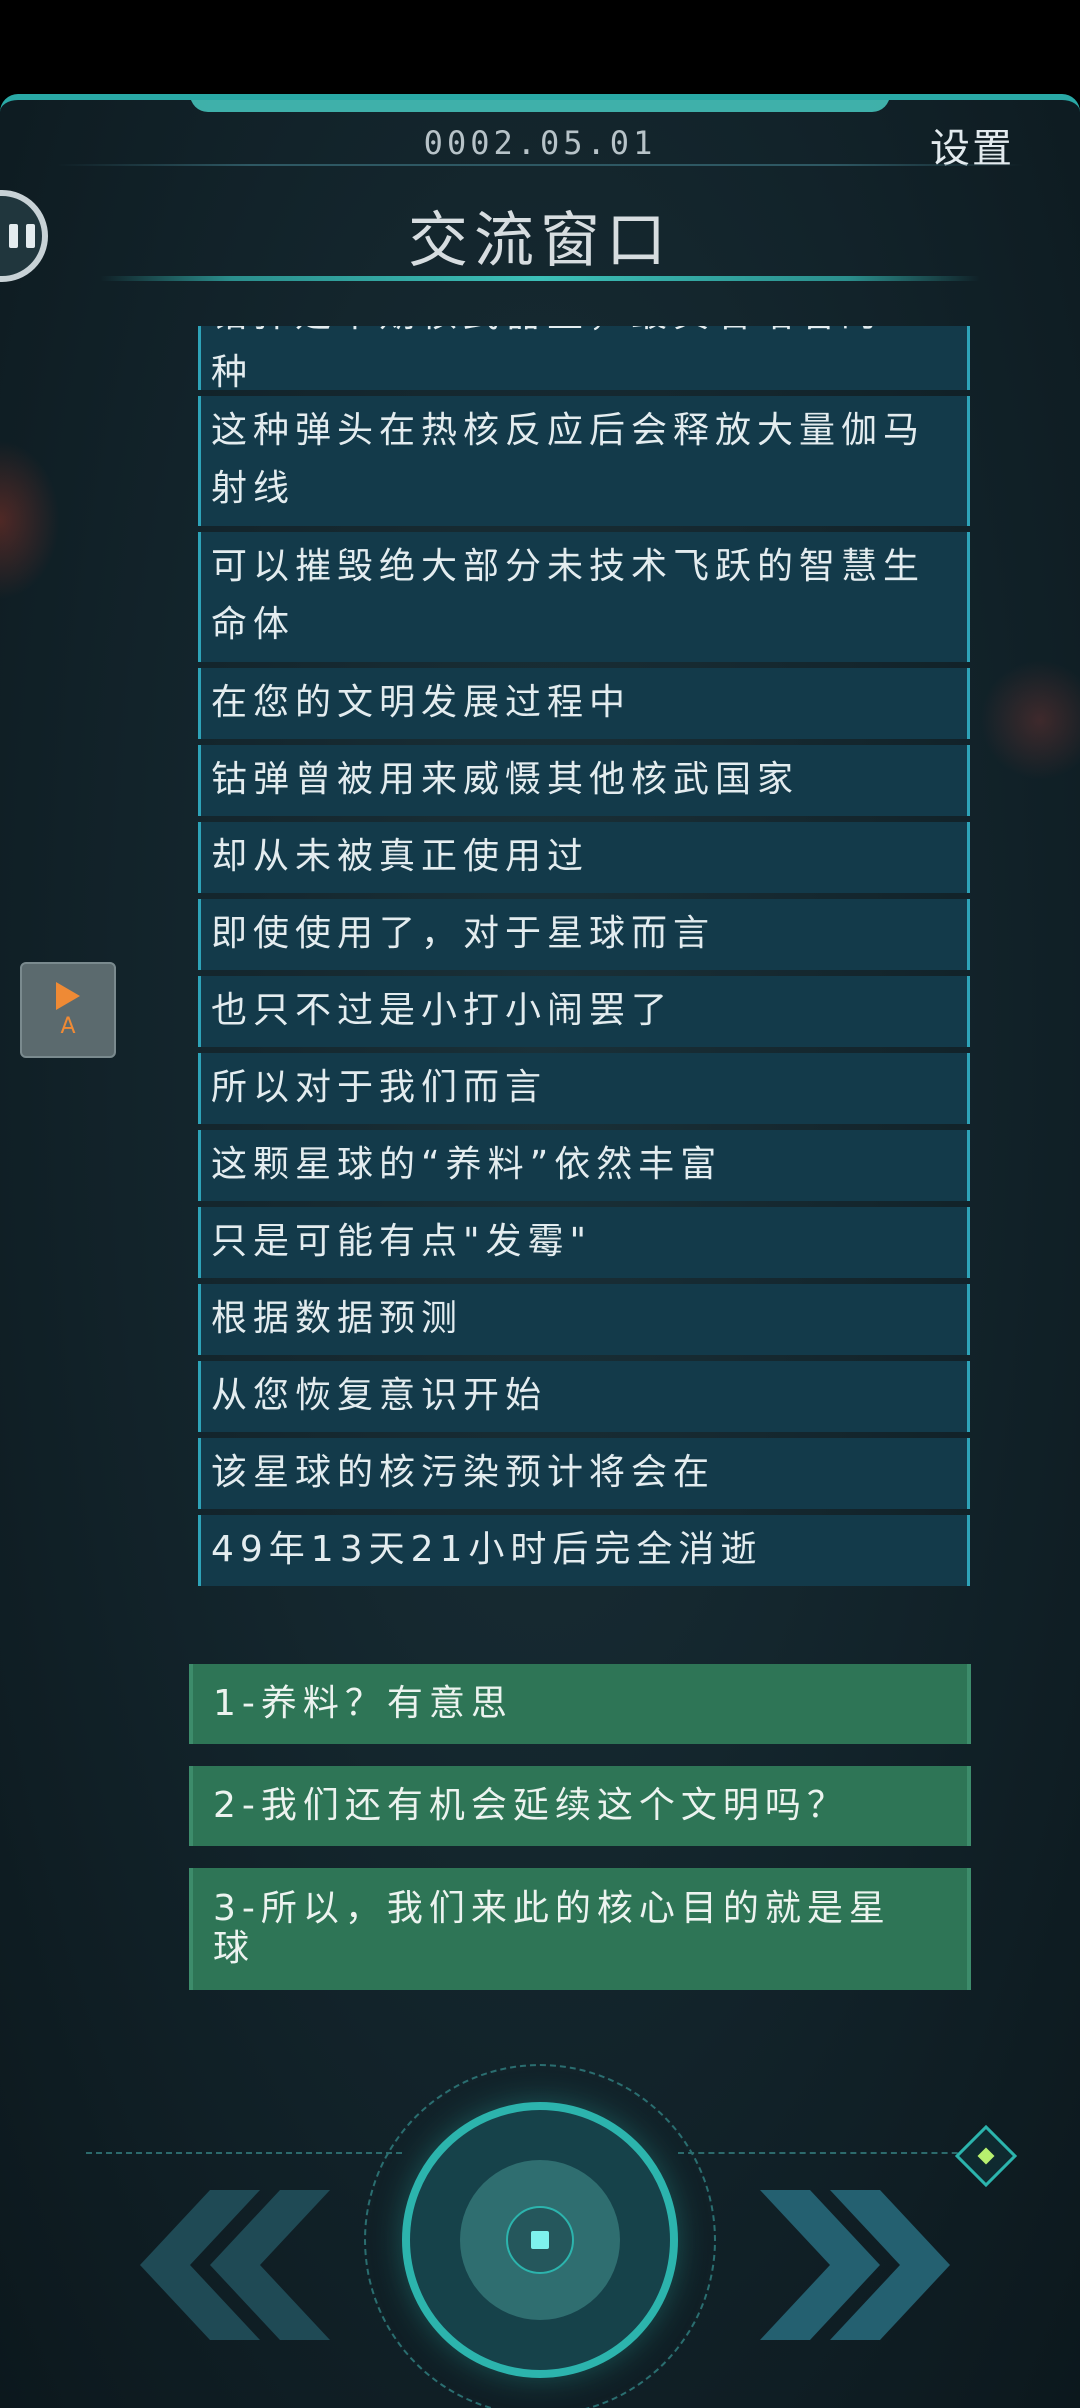 The image size is (1080, 2408). What do you see at coordinates (68, 1026) in the screenshot?
I see `auto-play-label: A` at bounding box center [68, 1026].